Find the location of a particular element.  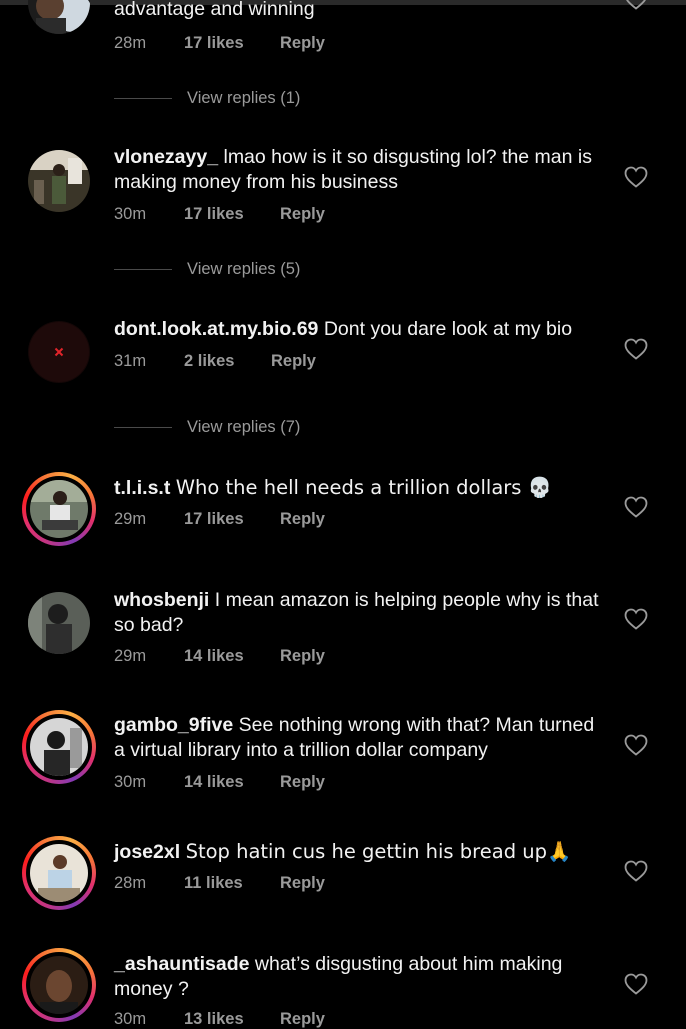

comment-username: t.l.i.s.t is located at coordinates (142, 488).